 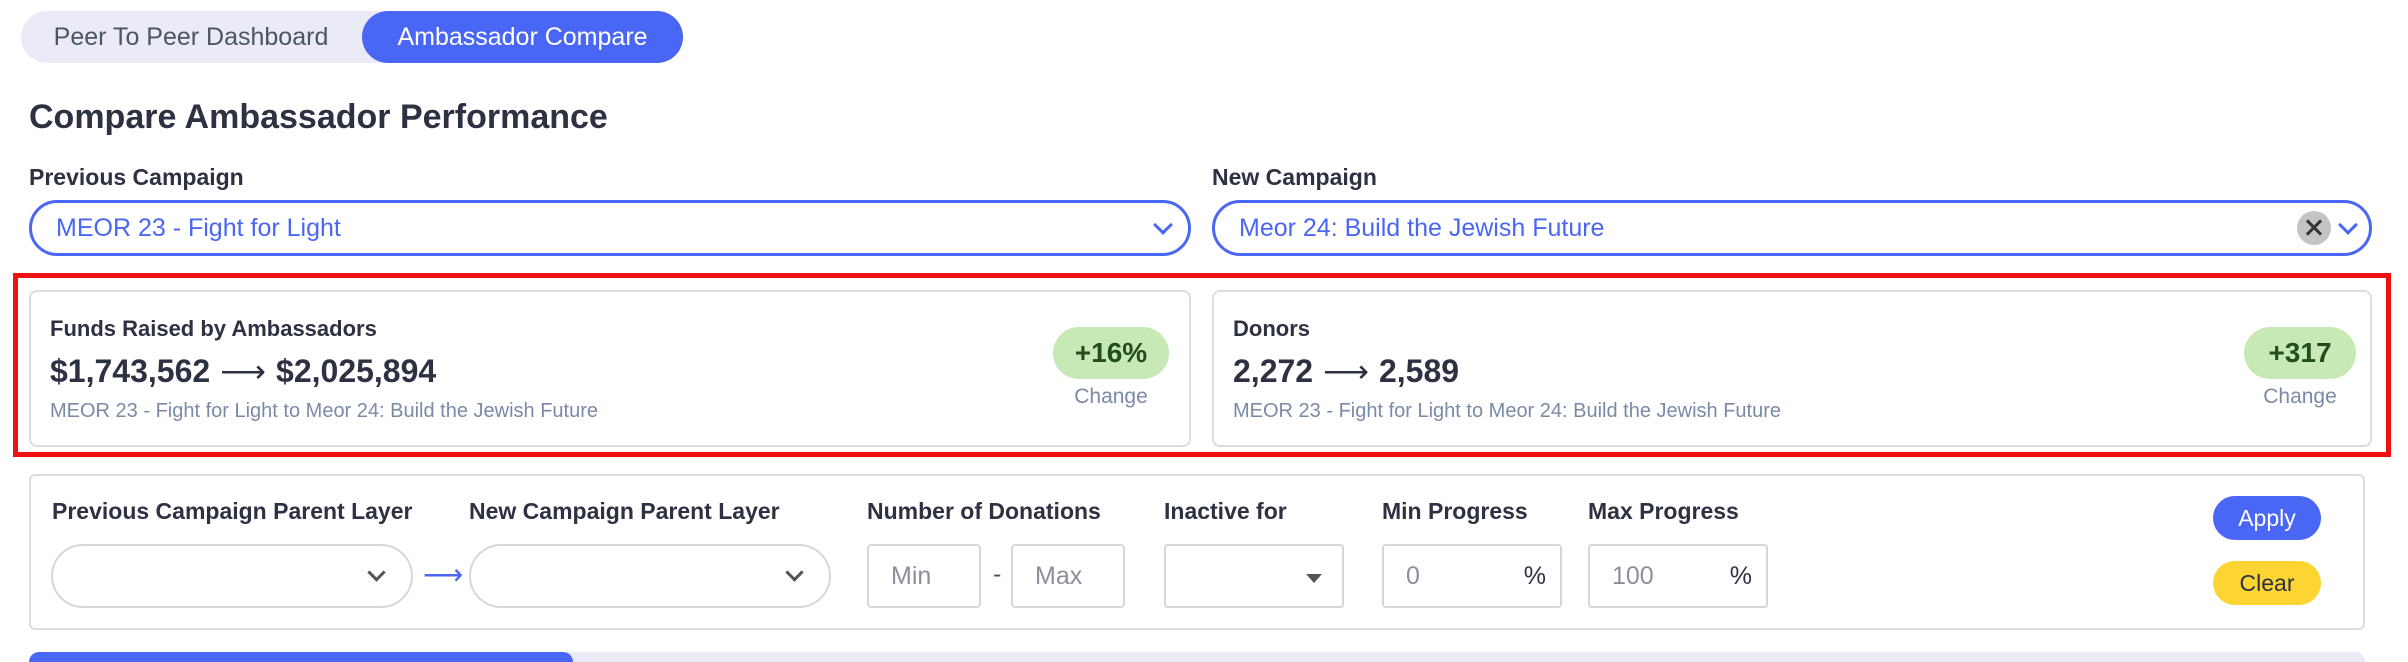 What do you see at coordinates (1663, 511) in the screenshot?
I see `max-progress-label: Max Progress` at bounding box center [1663, 511].